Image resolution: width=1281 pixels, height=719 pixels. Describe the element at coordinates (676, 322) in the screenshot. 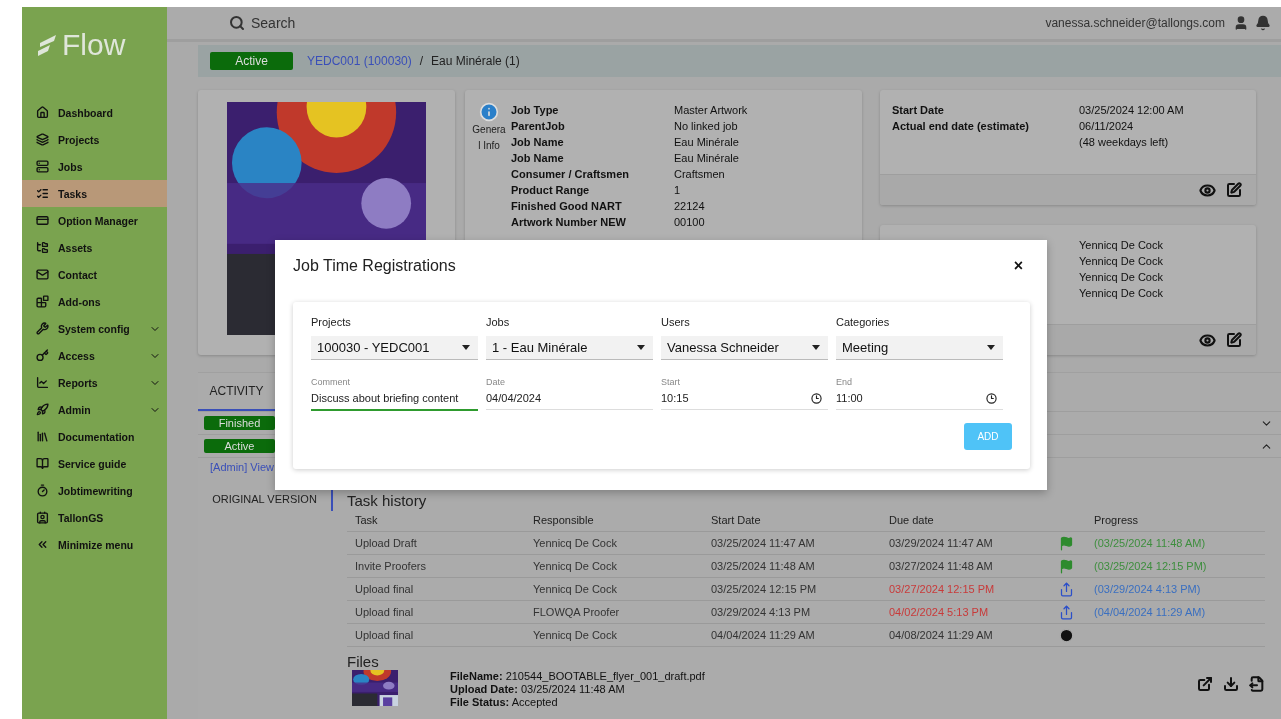

I see `select-label: Users` at that location.